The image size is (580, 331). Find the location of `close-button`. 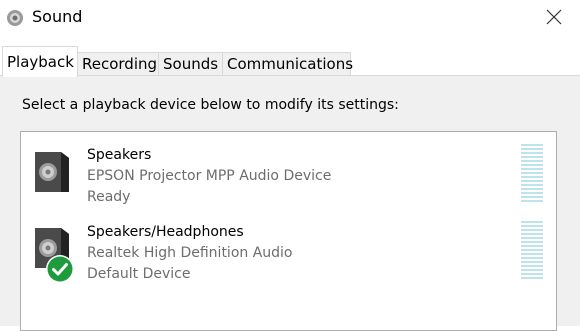

close-button is located at coordinates (554, 18).